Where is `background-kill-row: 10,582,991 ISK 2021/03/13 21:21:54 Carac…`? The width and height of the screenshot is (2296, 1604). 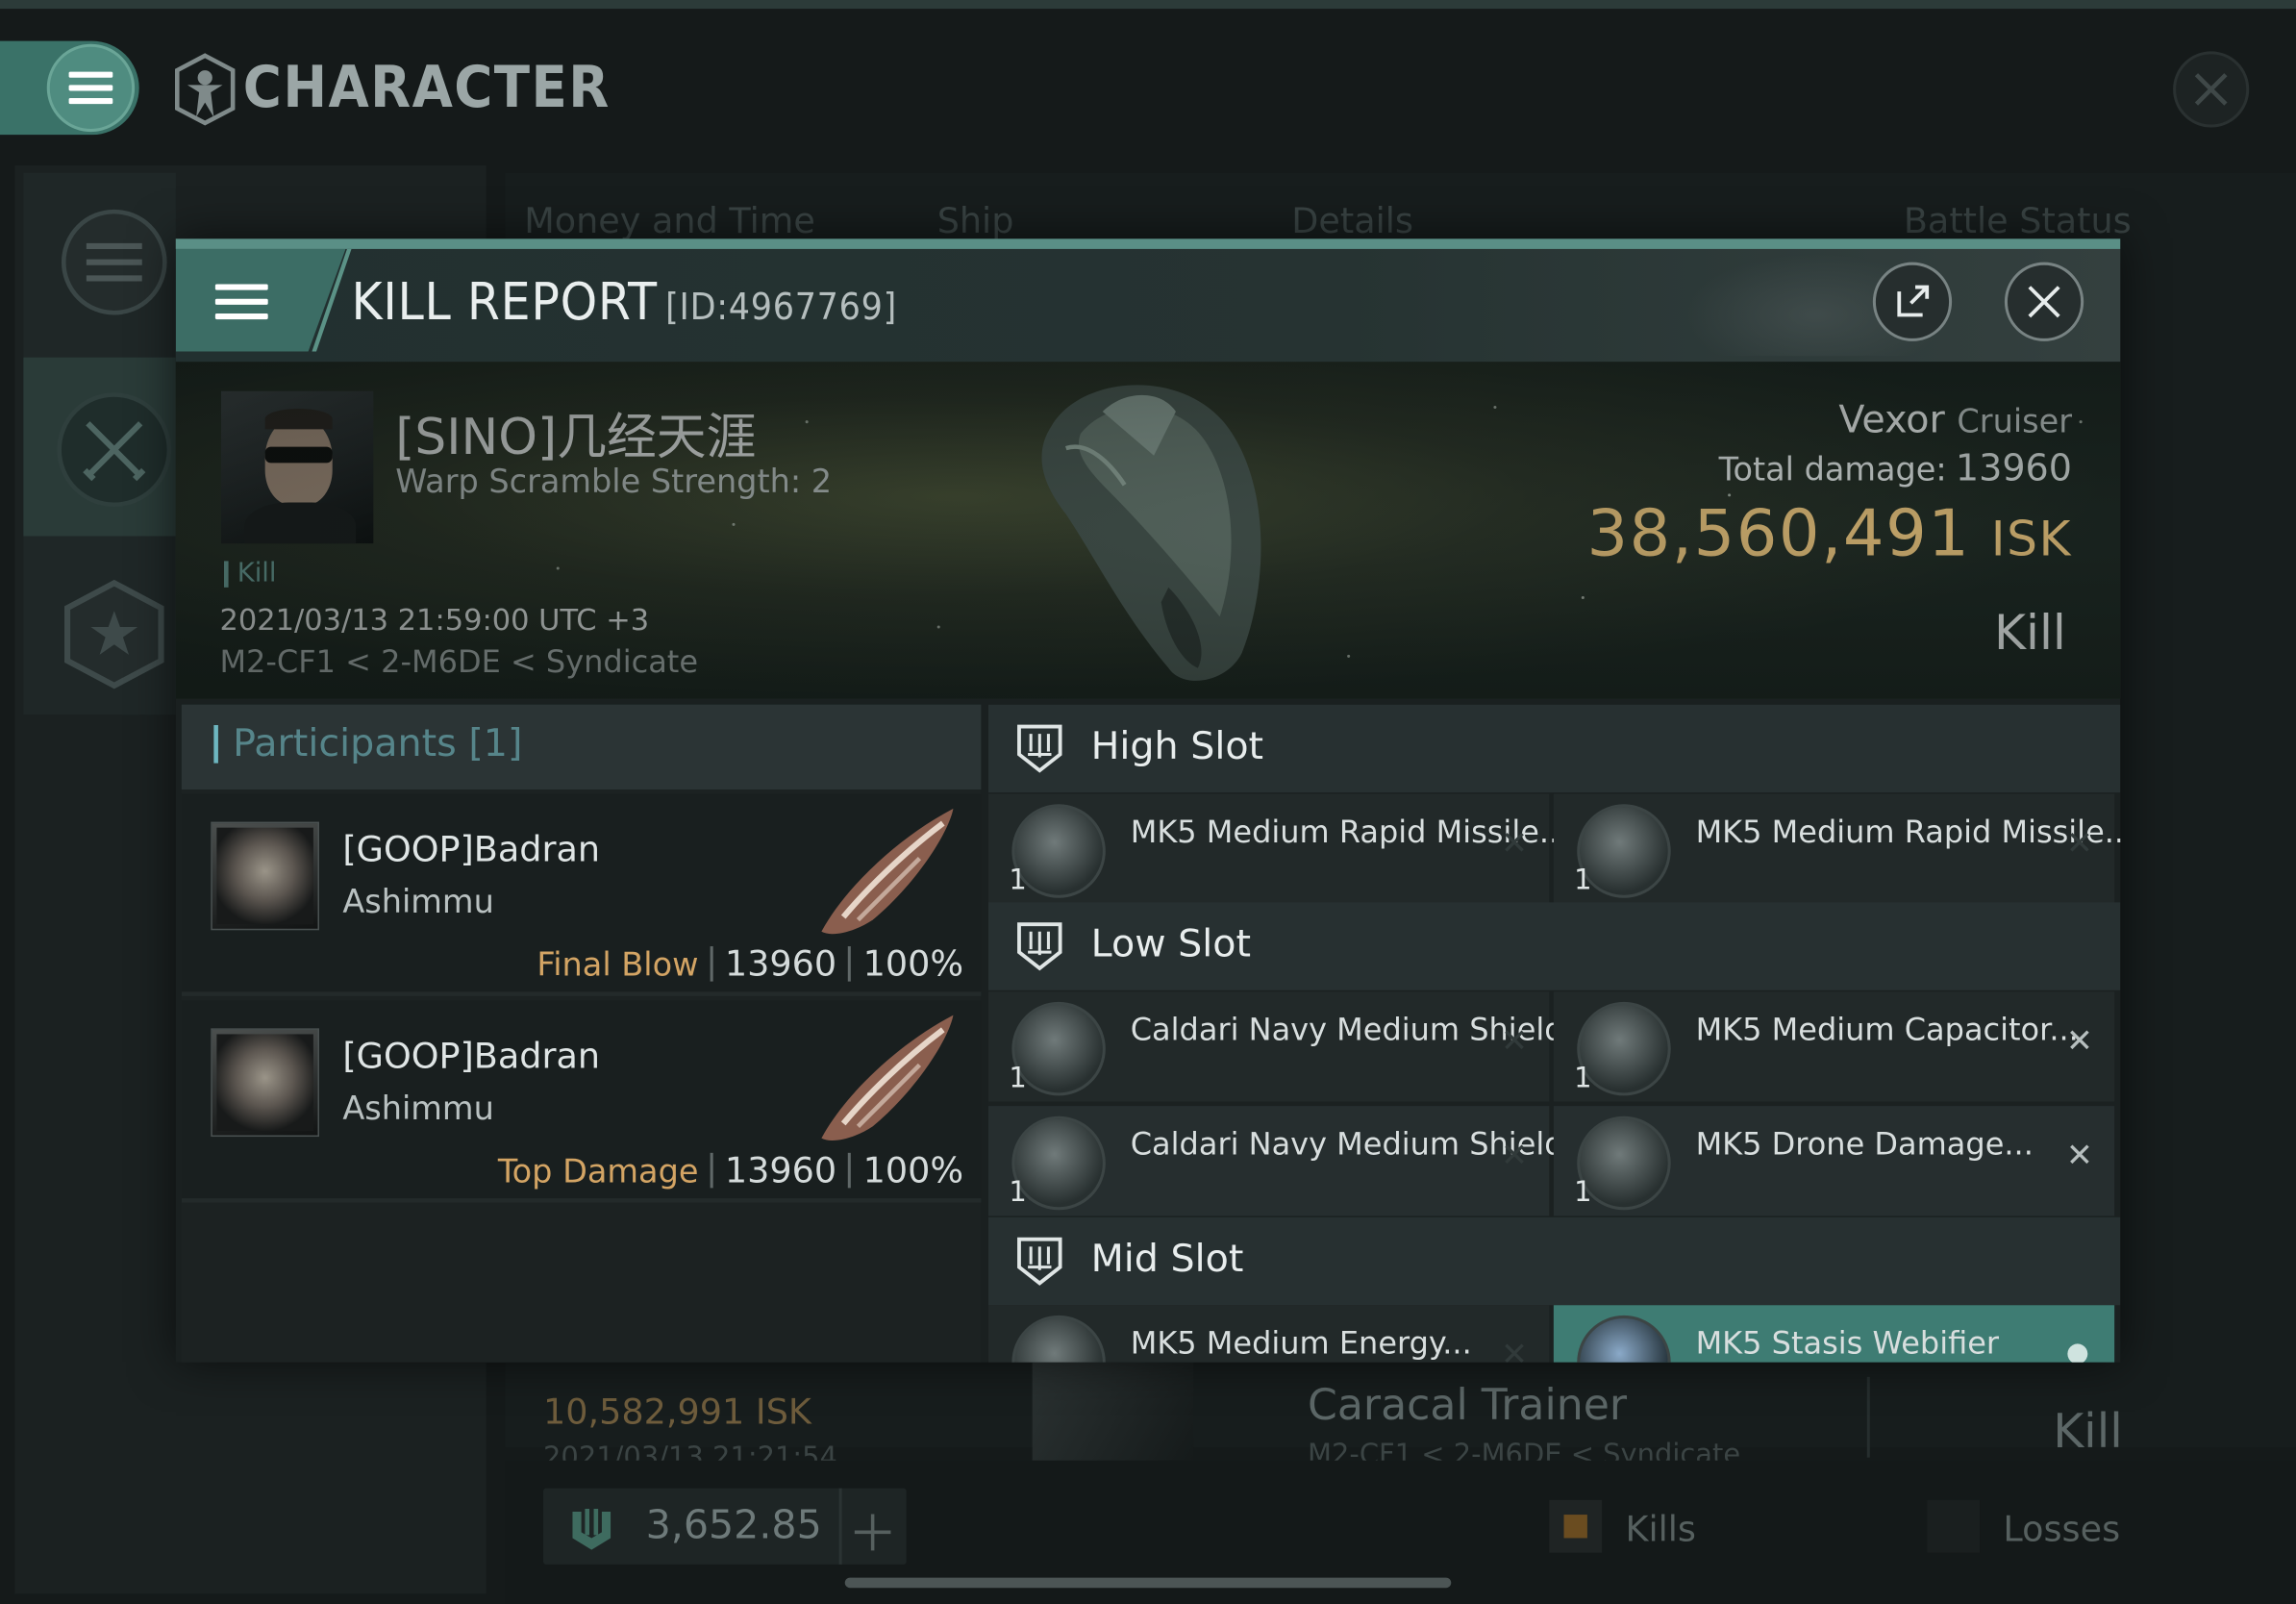
background-kill-row: 10,582,991 ISK 2021/03/13 21:21:54 Carac… is located at coordinates (1408, 1417).